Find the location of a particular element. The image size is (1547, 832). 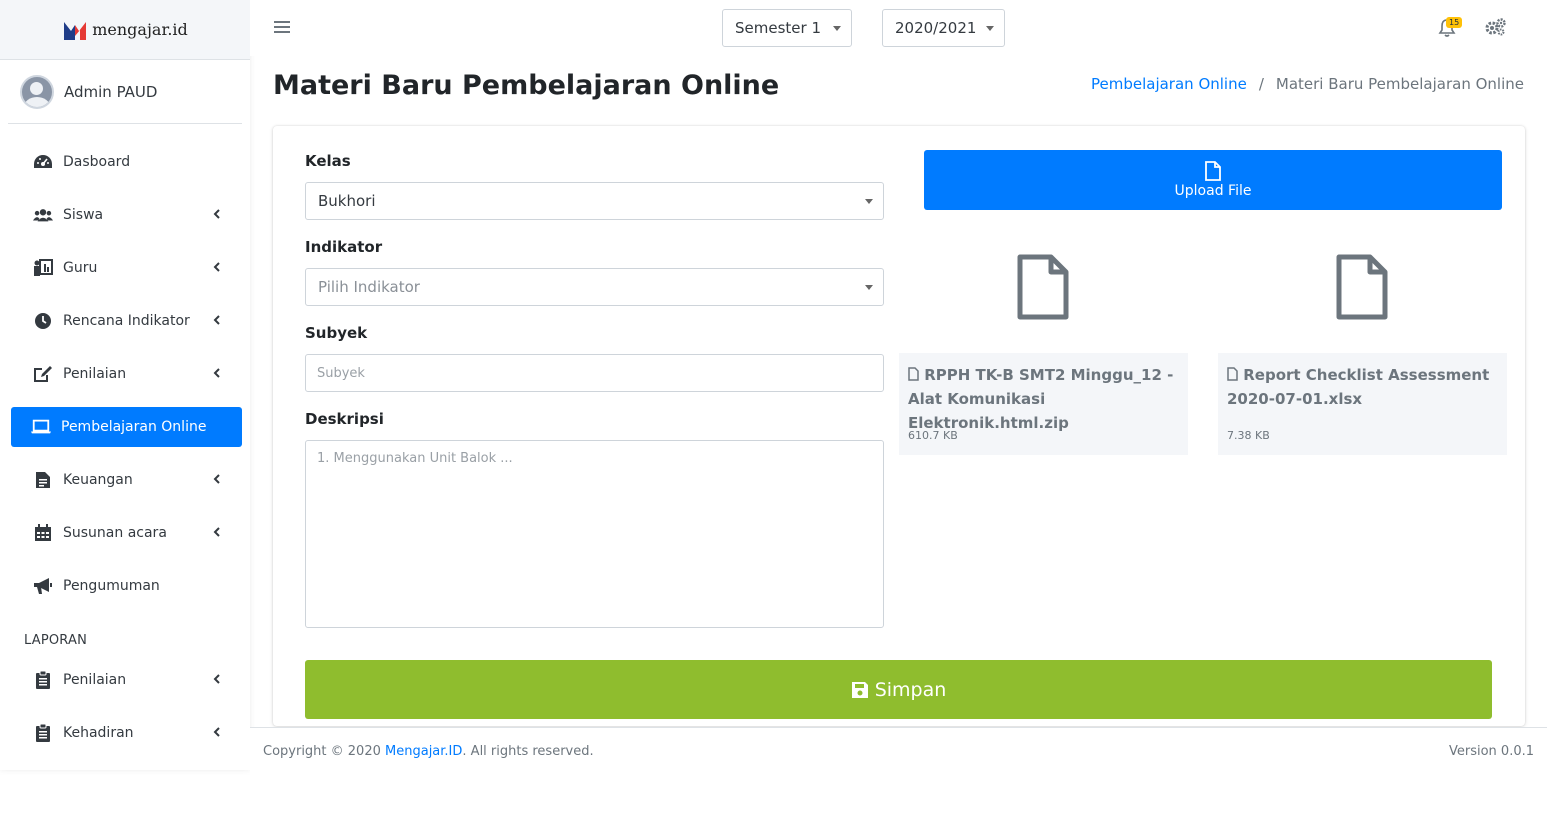

users-icon is located at coordinates (43, 215).